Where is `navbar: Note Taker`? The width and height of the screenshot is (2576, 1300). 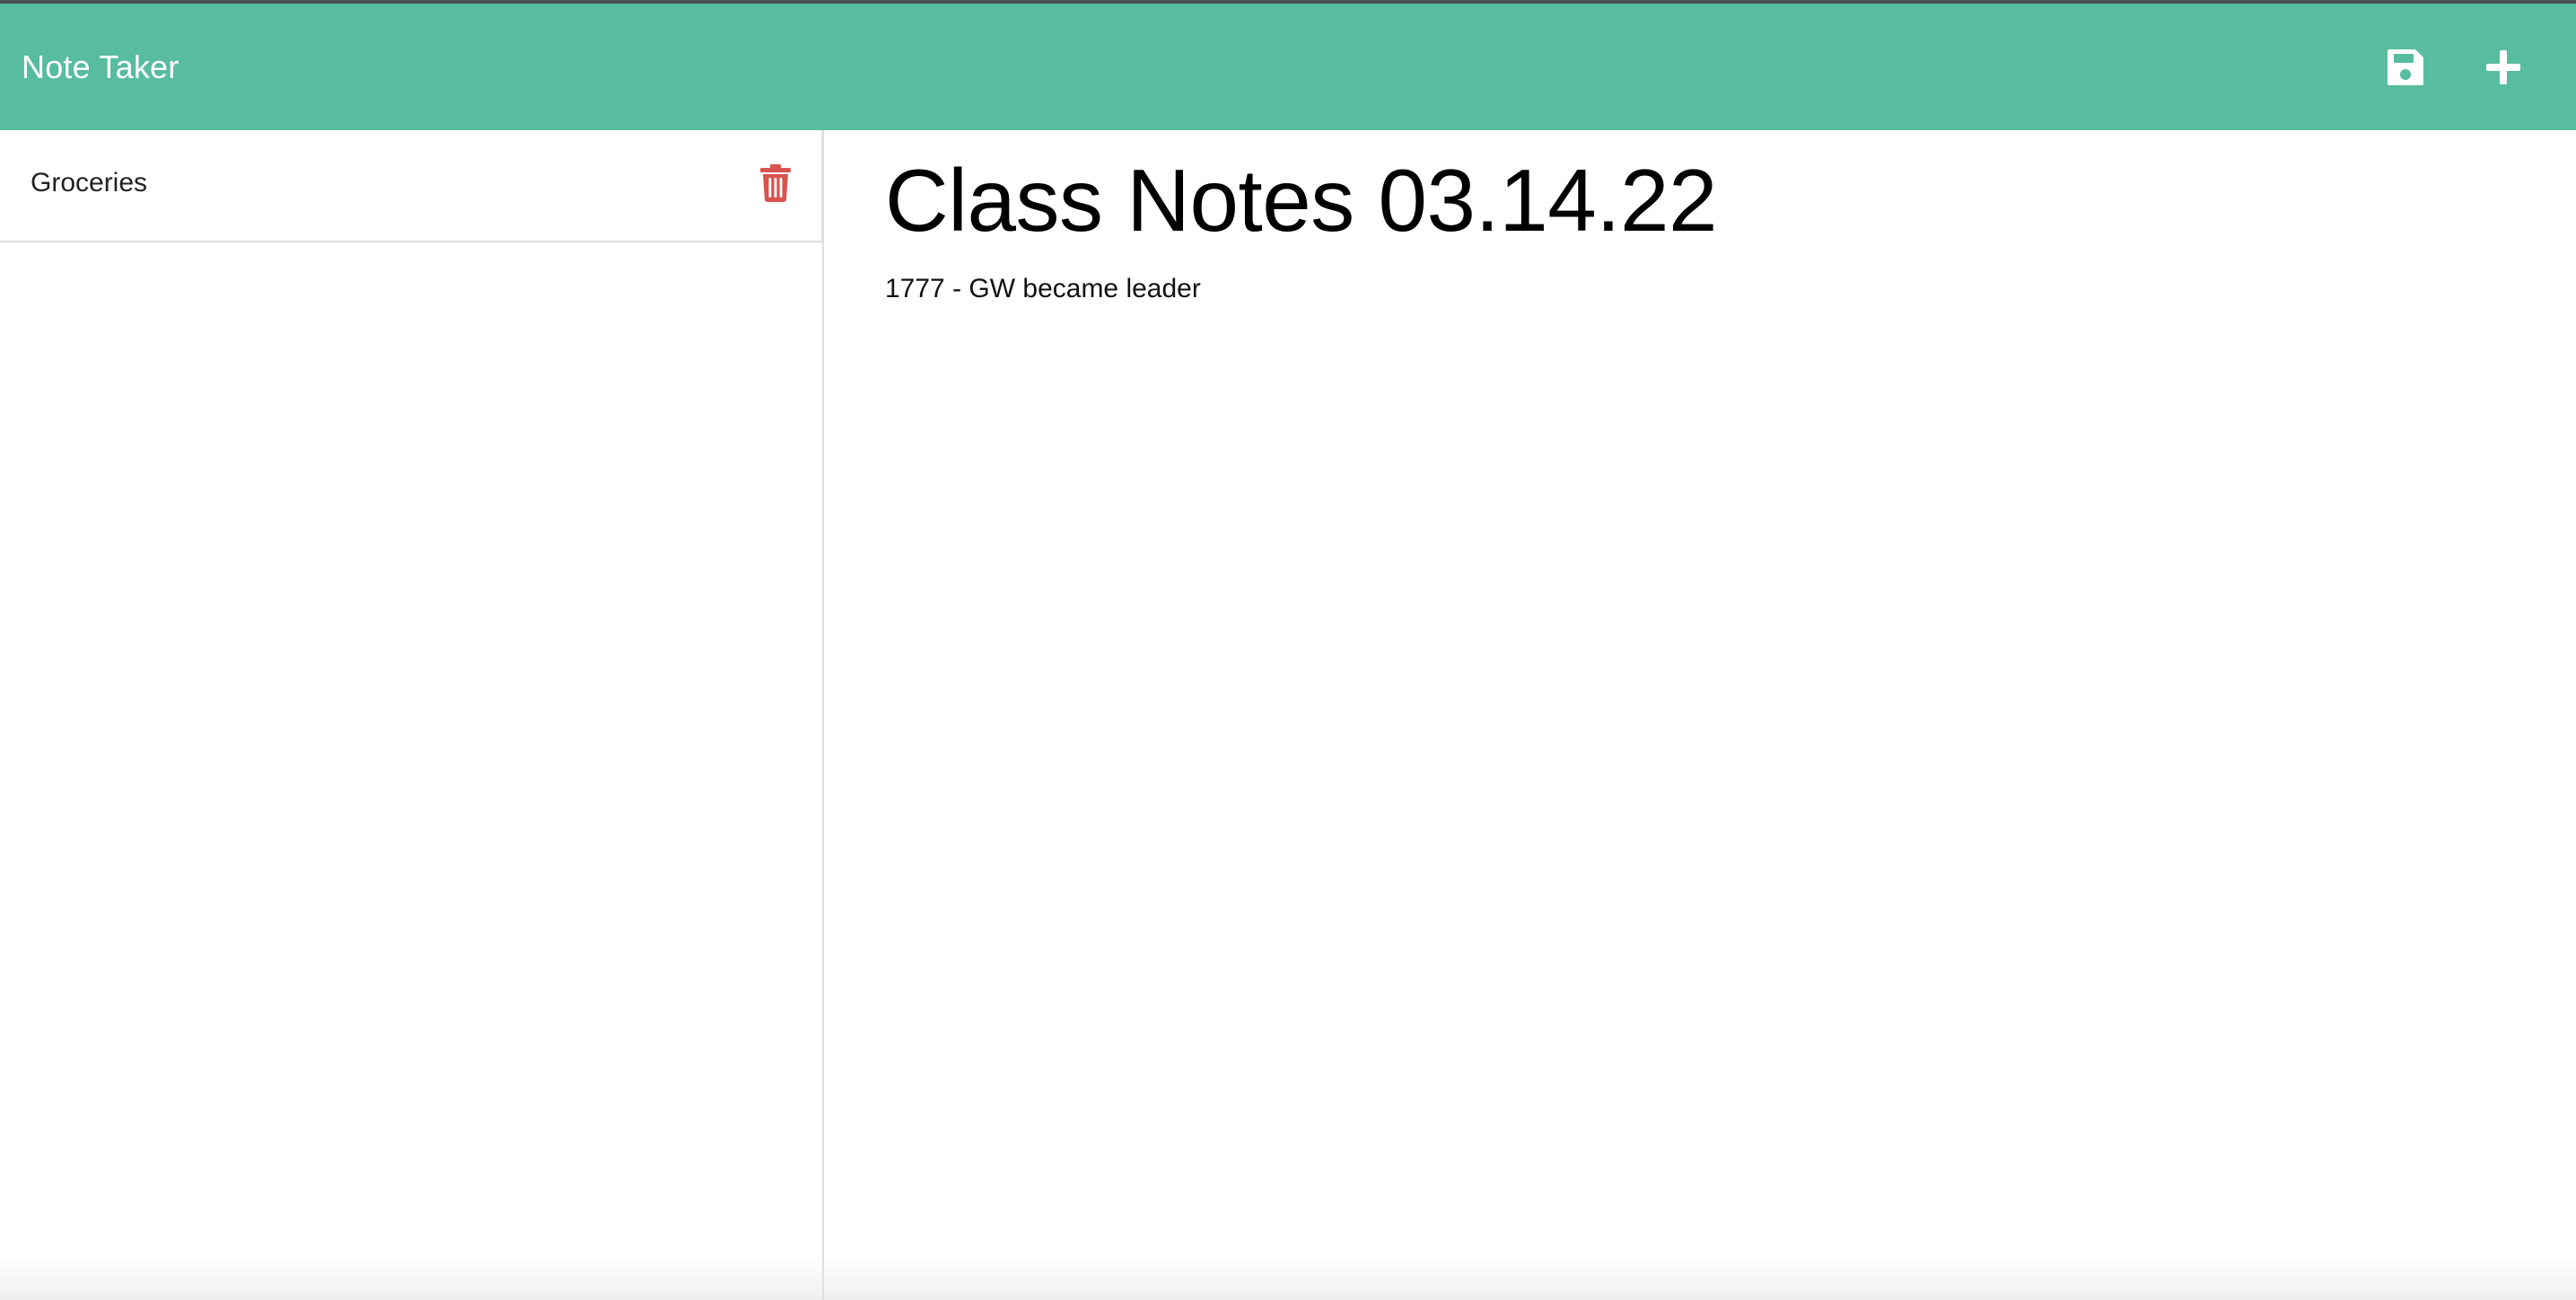 navbar: Note Taker is located at coordinates (1288, 67).